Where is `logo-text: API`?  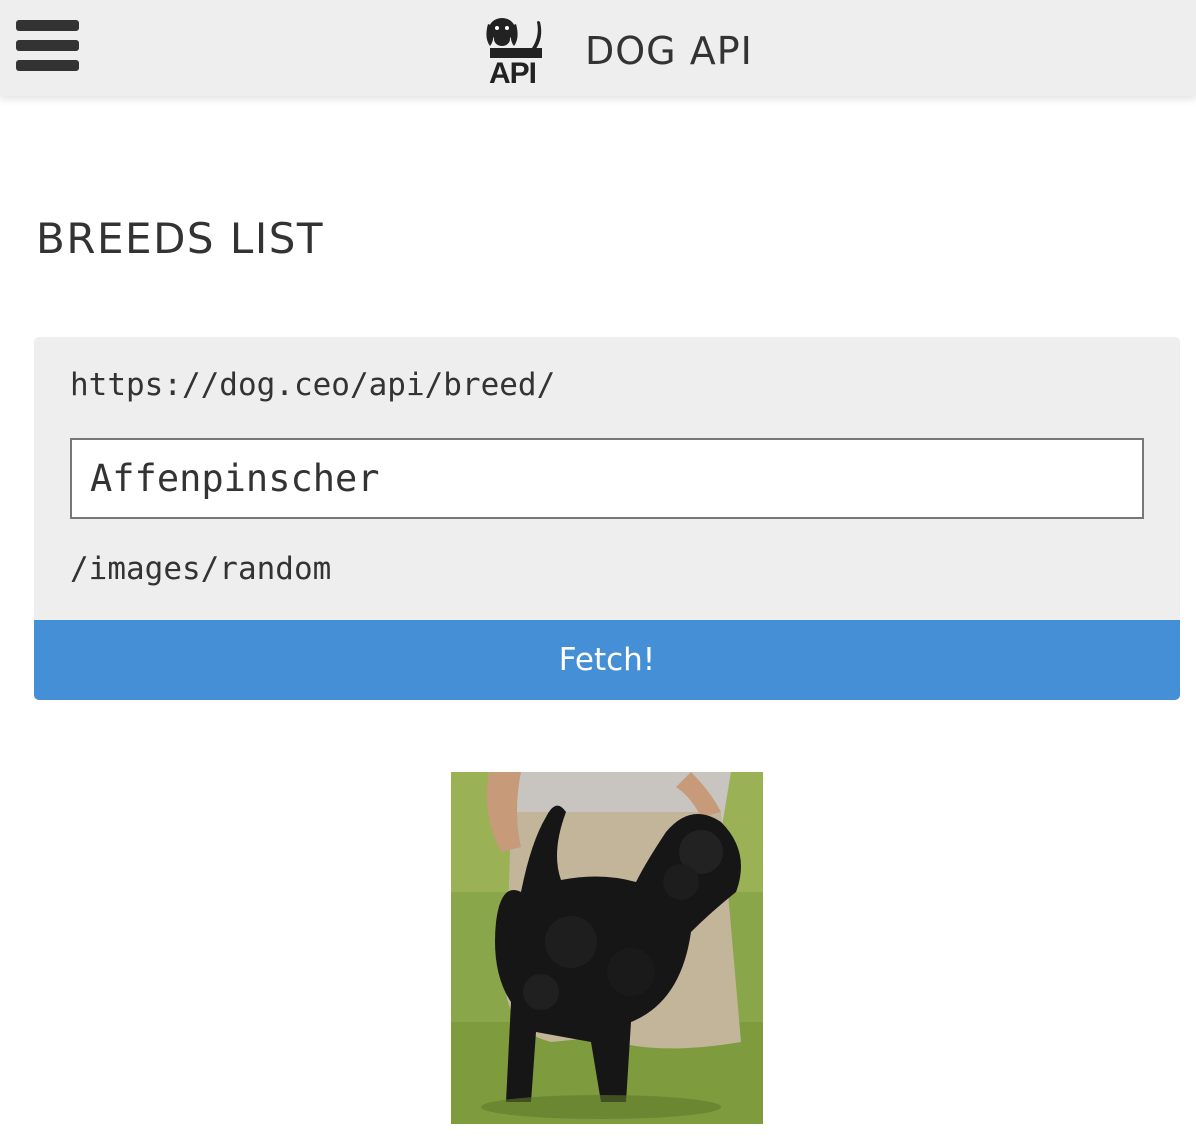 logo-text: API is located at coordinates (512, 71).